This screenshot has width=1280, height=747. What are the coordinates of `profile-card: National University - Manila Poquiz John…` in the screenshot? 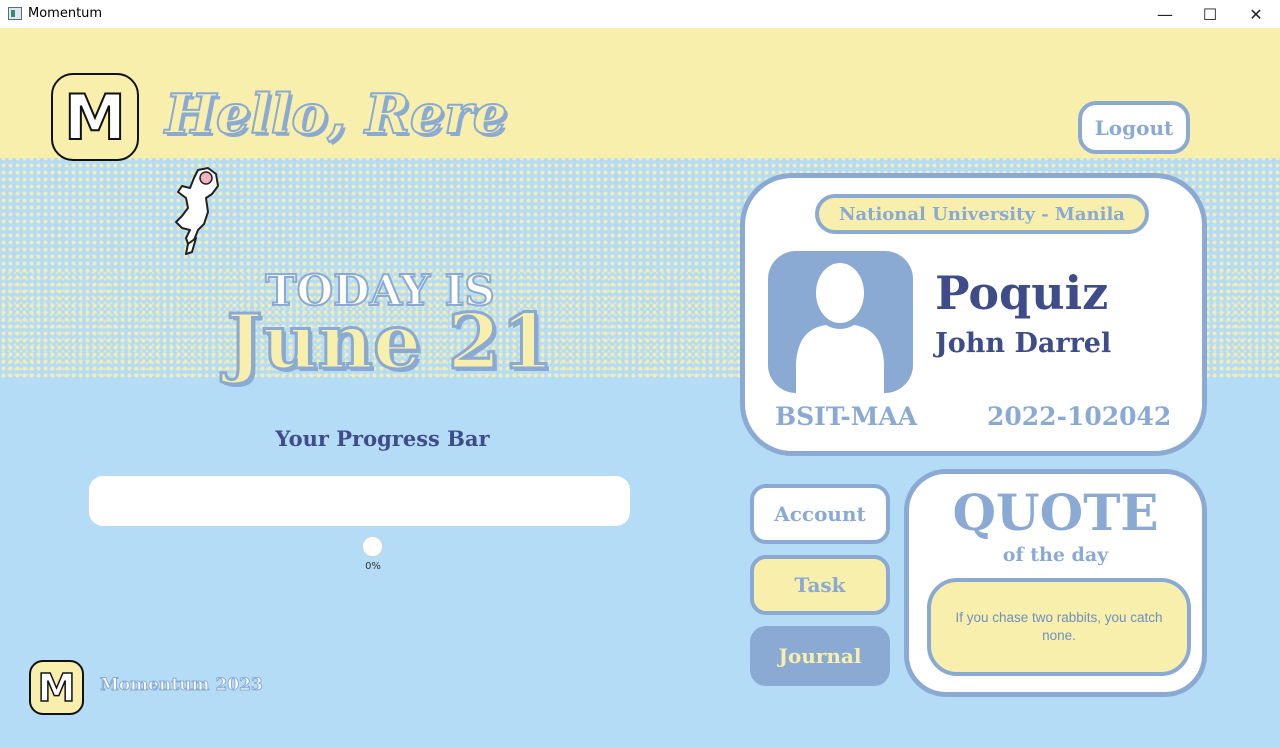 It's located at (973, 314).